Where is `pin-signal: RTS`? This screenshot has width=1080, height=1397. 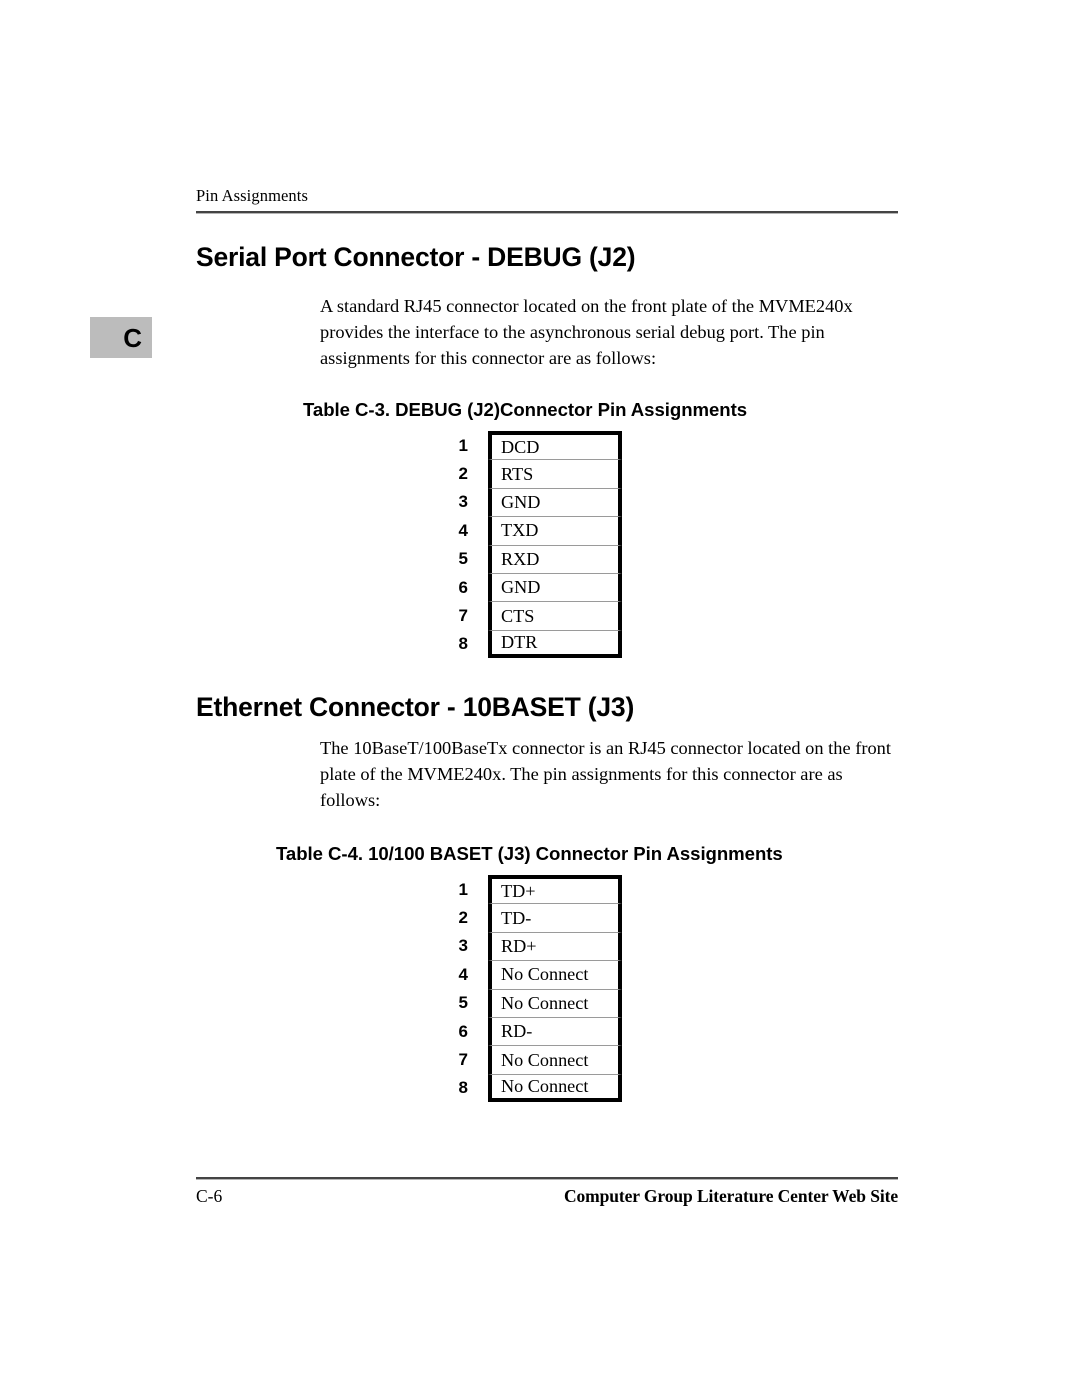
pin-signal: RTS is located at coordinates (555, 473).